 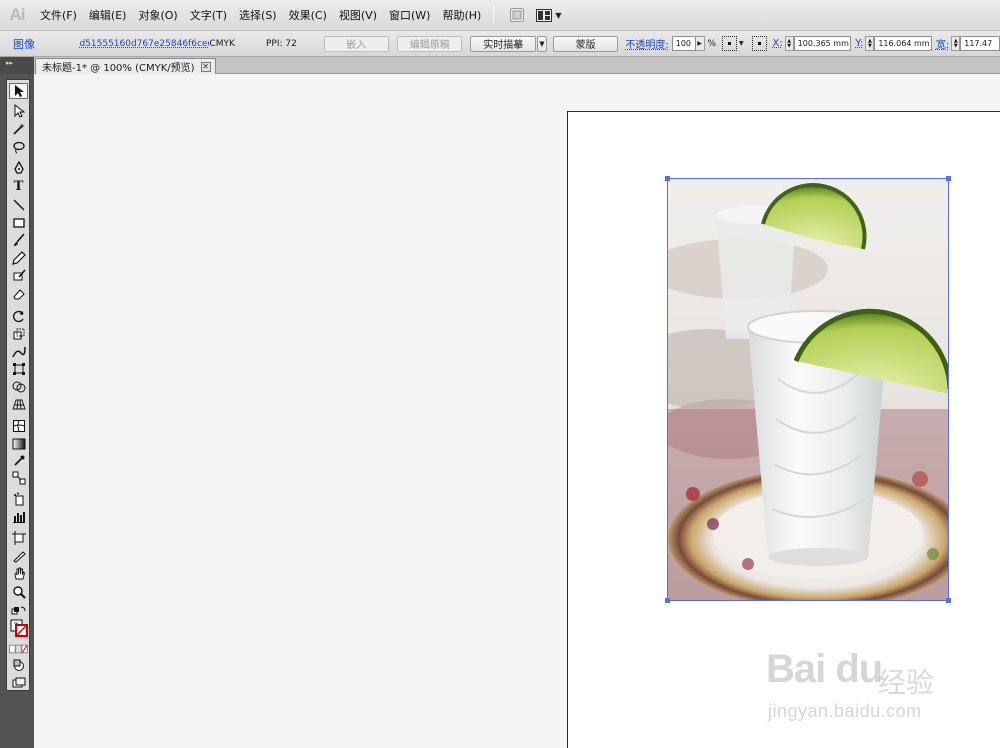 I want to click on tools-panel-body: T ?, so click(x=18, y=385).